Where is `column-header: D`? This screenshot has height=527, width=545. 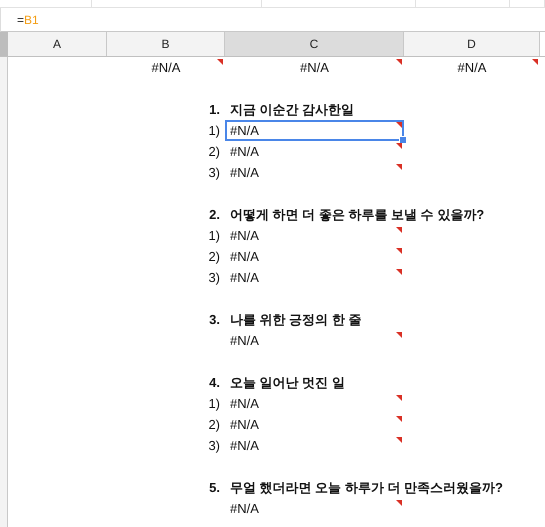
column-header: D is located at coordinates (472, 44).